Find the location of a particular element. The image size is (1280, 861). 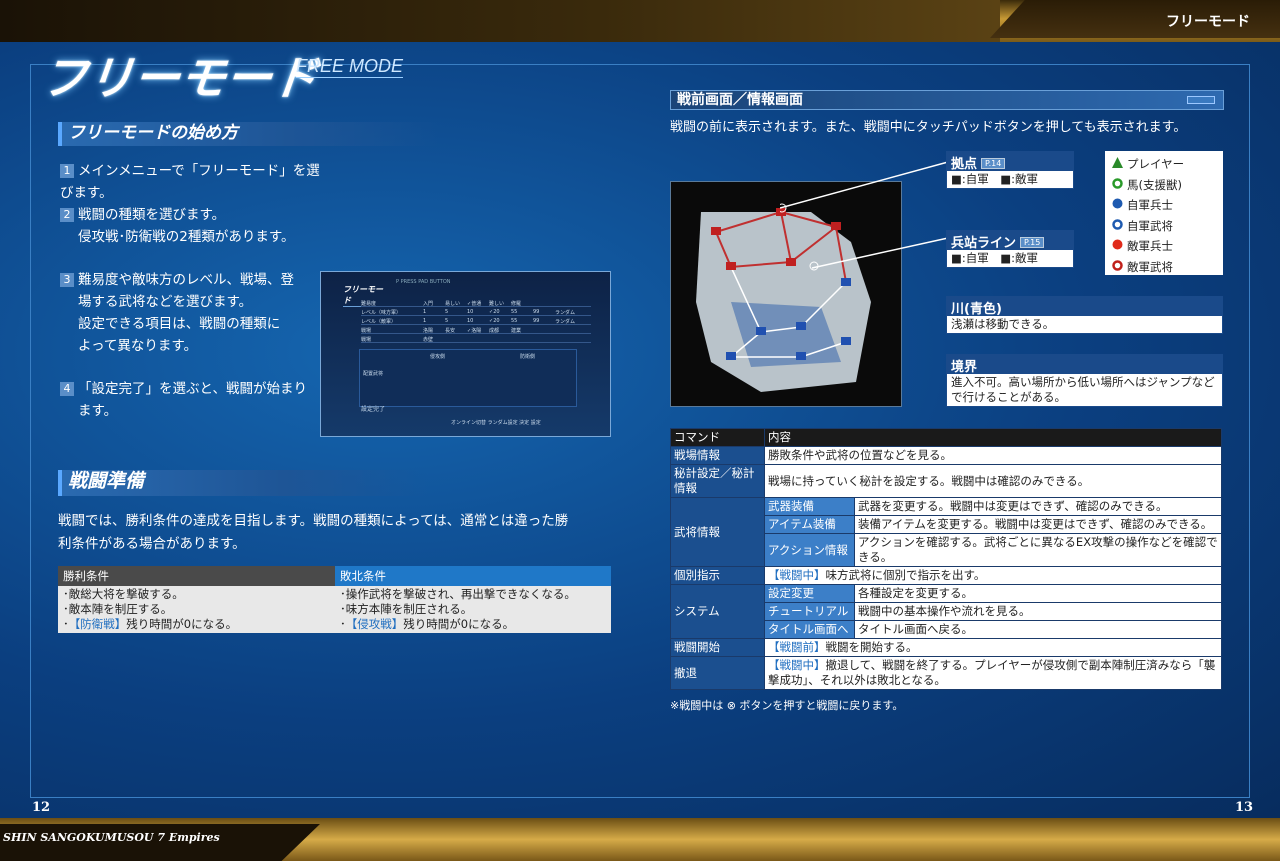

shot-row: レベル（味方軍） 1 5 10 ✓20 55 99 ランダム is located at coordinates (476, 312).